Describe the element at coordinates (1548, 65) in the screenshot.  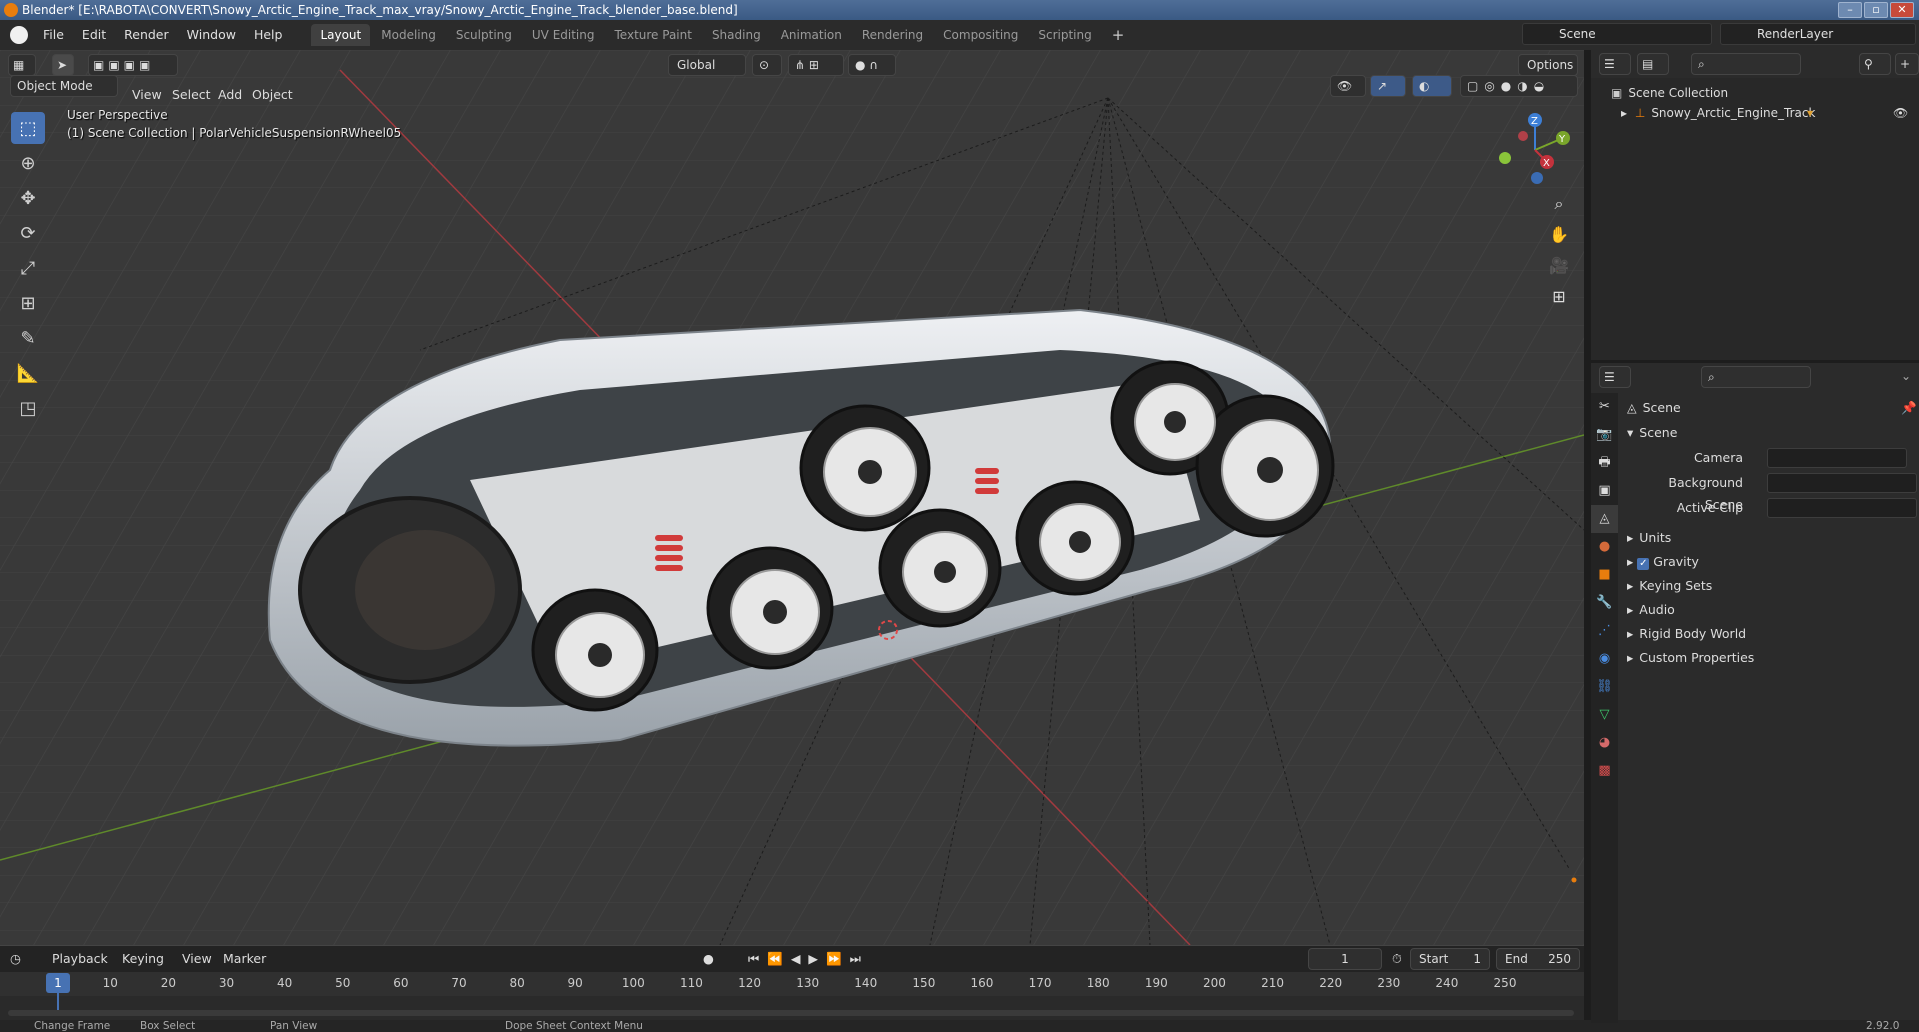
I see `options-dropdown: Options` at that location.